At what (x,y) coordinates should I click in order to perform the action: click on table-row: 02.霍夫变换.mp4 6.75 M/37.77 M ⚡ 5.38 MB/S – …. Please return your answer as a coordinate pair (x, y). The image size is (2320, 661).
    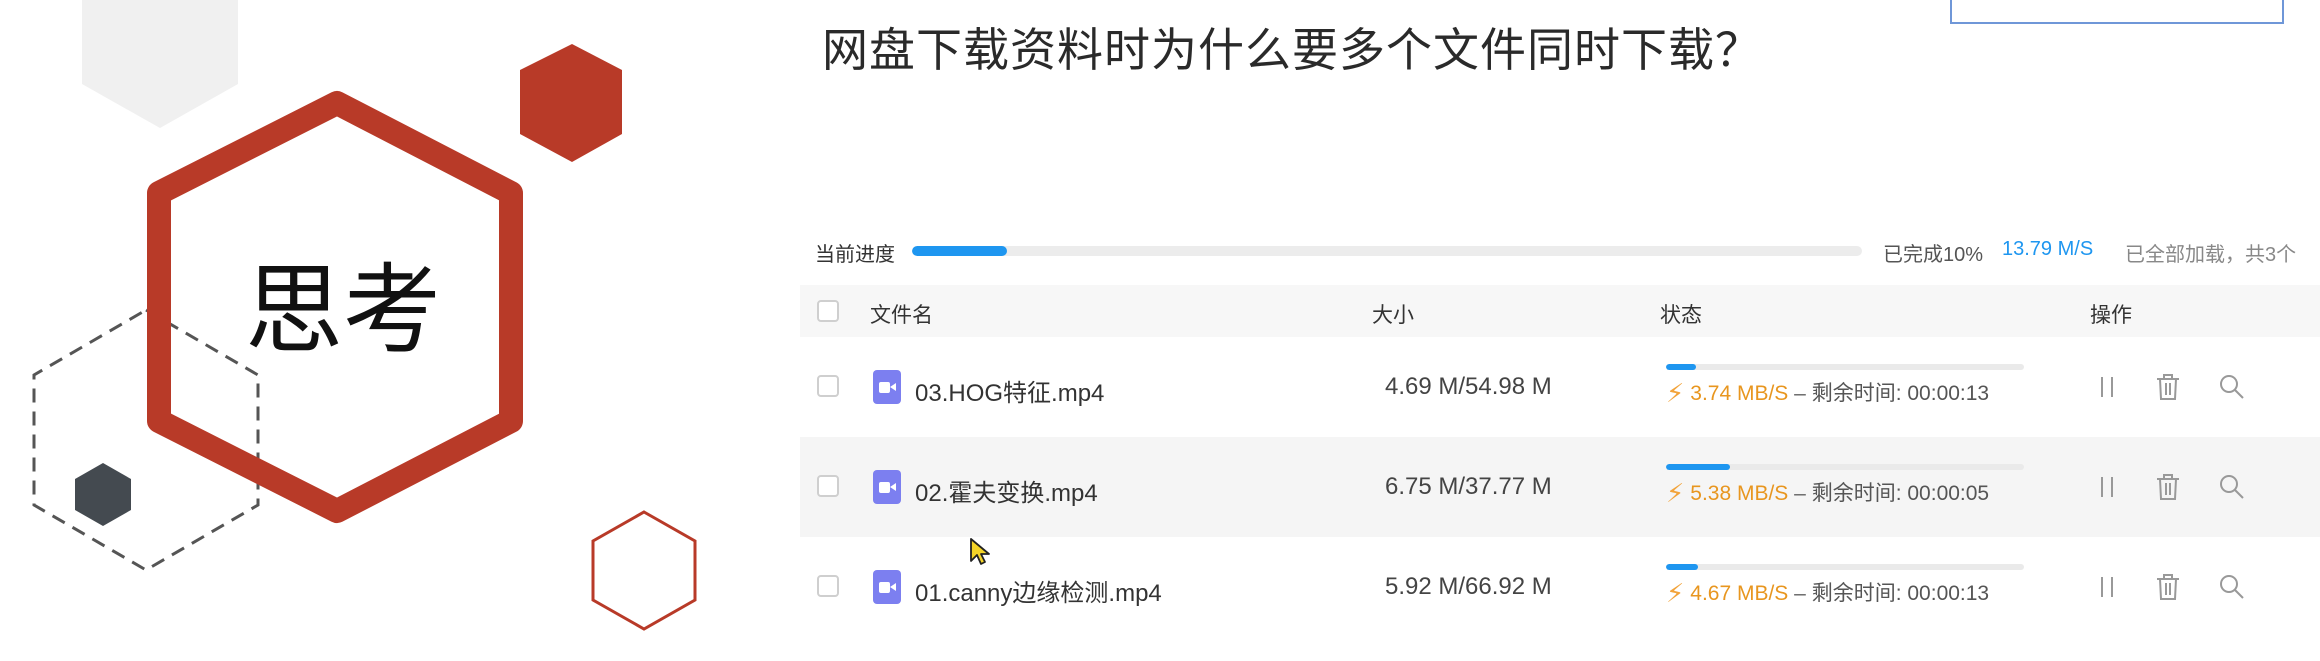
    Looking at the image, I should click on (1560, 487).